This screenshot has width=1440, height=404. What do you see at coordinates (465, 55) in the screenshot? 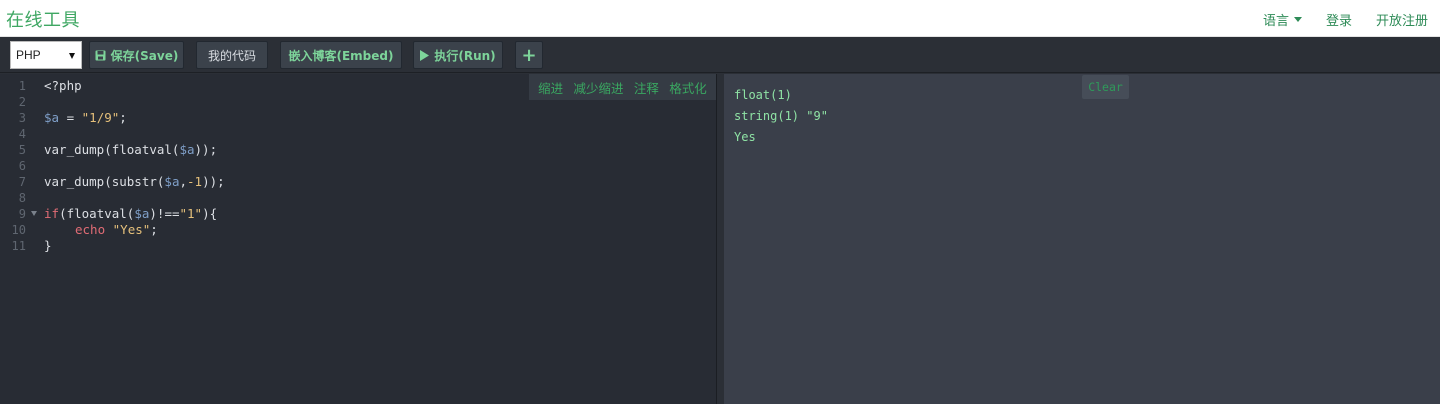
I see `run-button-label: 执行(Run)` at bounding box center [465, 55].